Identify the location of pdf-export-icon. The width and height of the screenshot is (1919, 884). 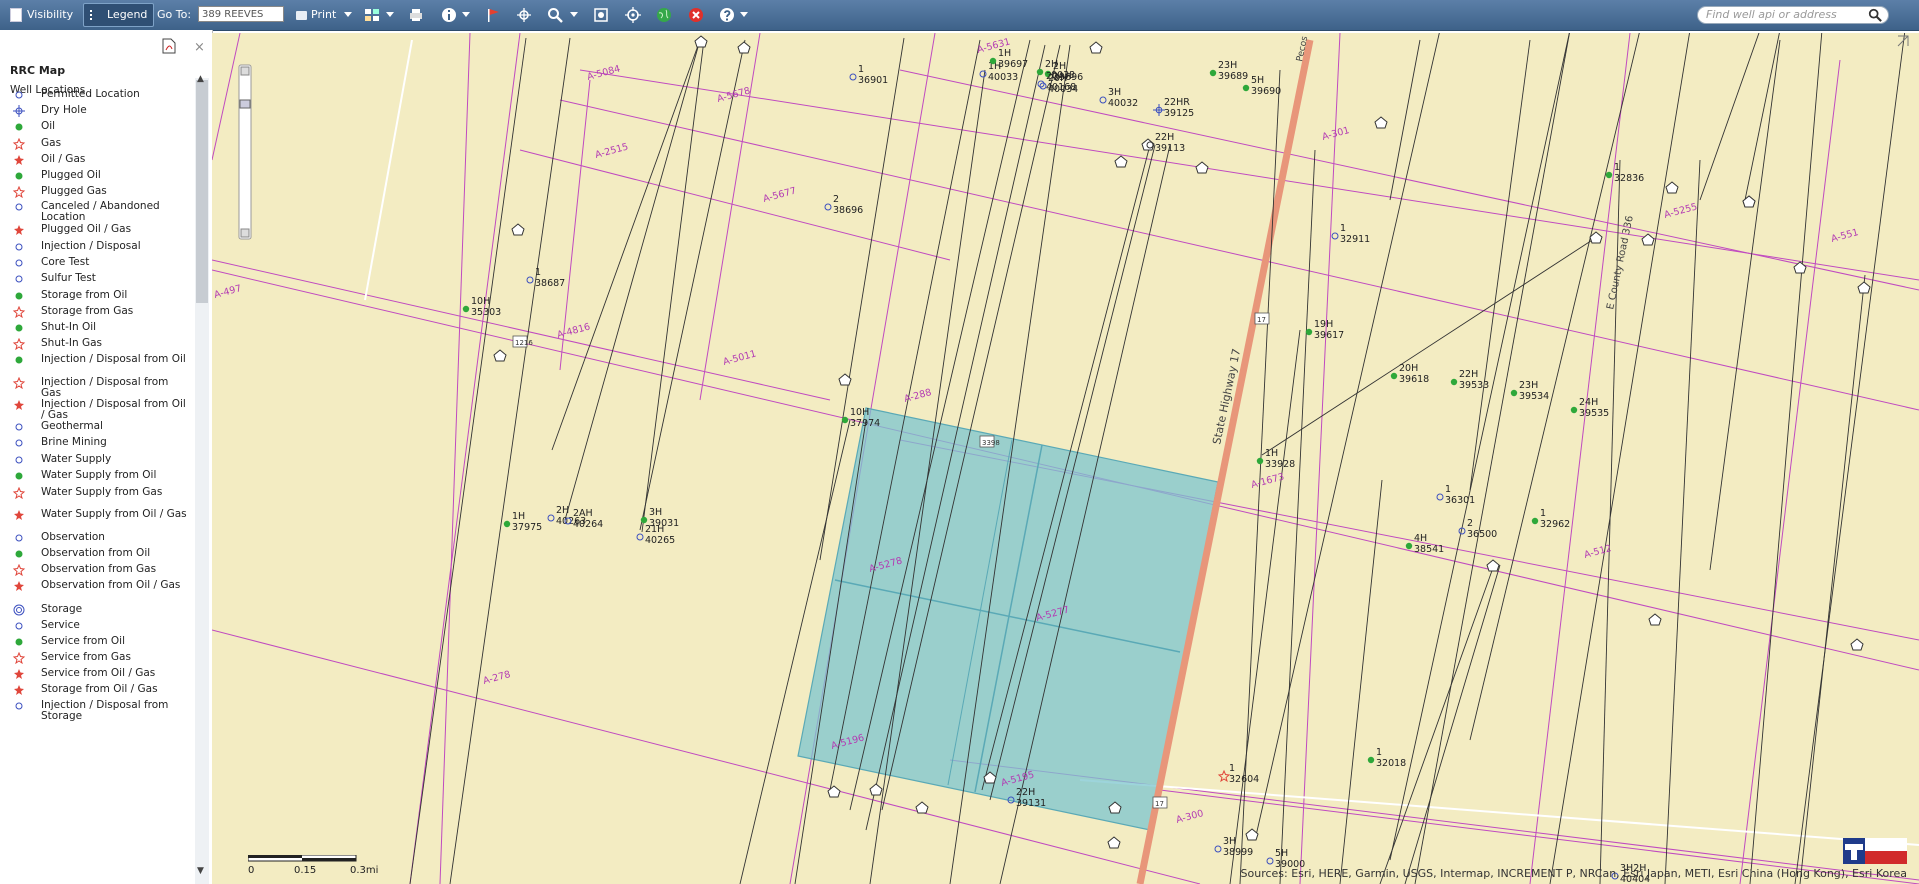
(169, 46).